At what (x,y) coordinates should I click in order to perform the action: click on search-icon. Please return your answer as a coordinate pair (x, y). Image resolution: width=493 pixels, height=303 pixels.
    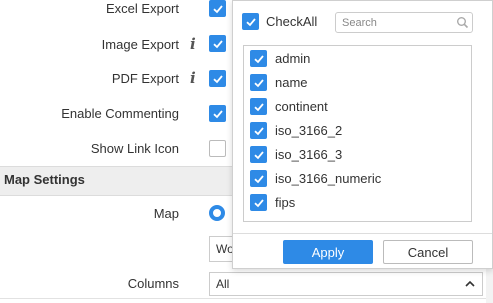
    Looking at the image, I should click on (462, 22).